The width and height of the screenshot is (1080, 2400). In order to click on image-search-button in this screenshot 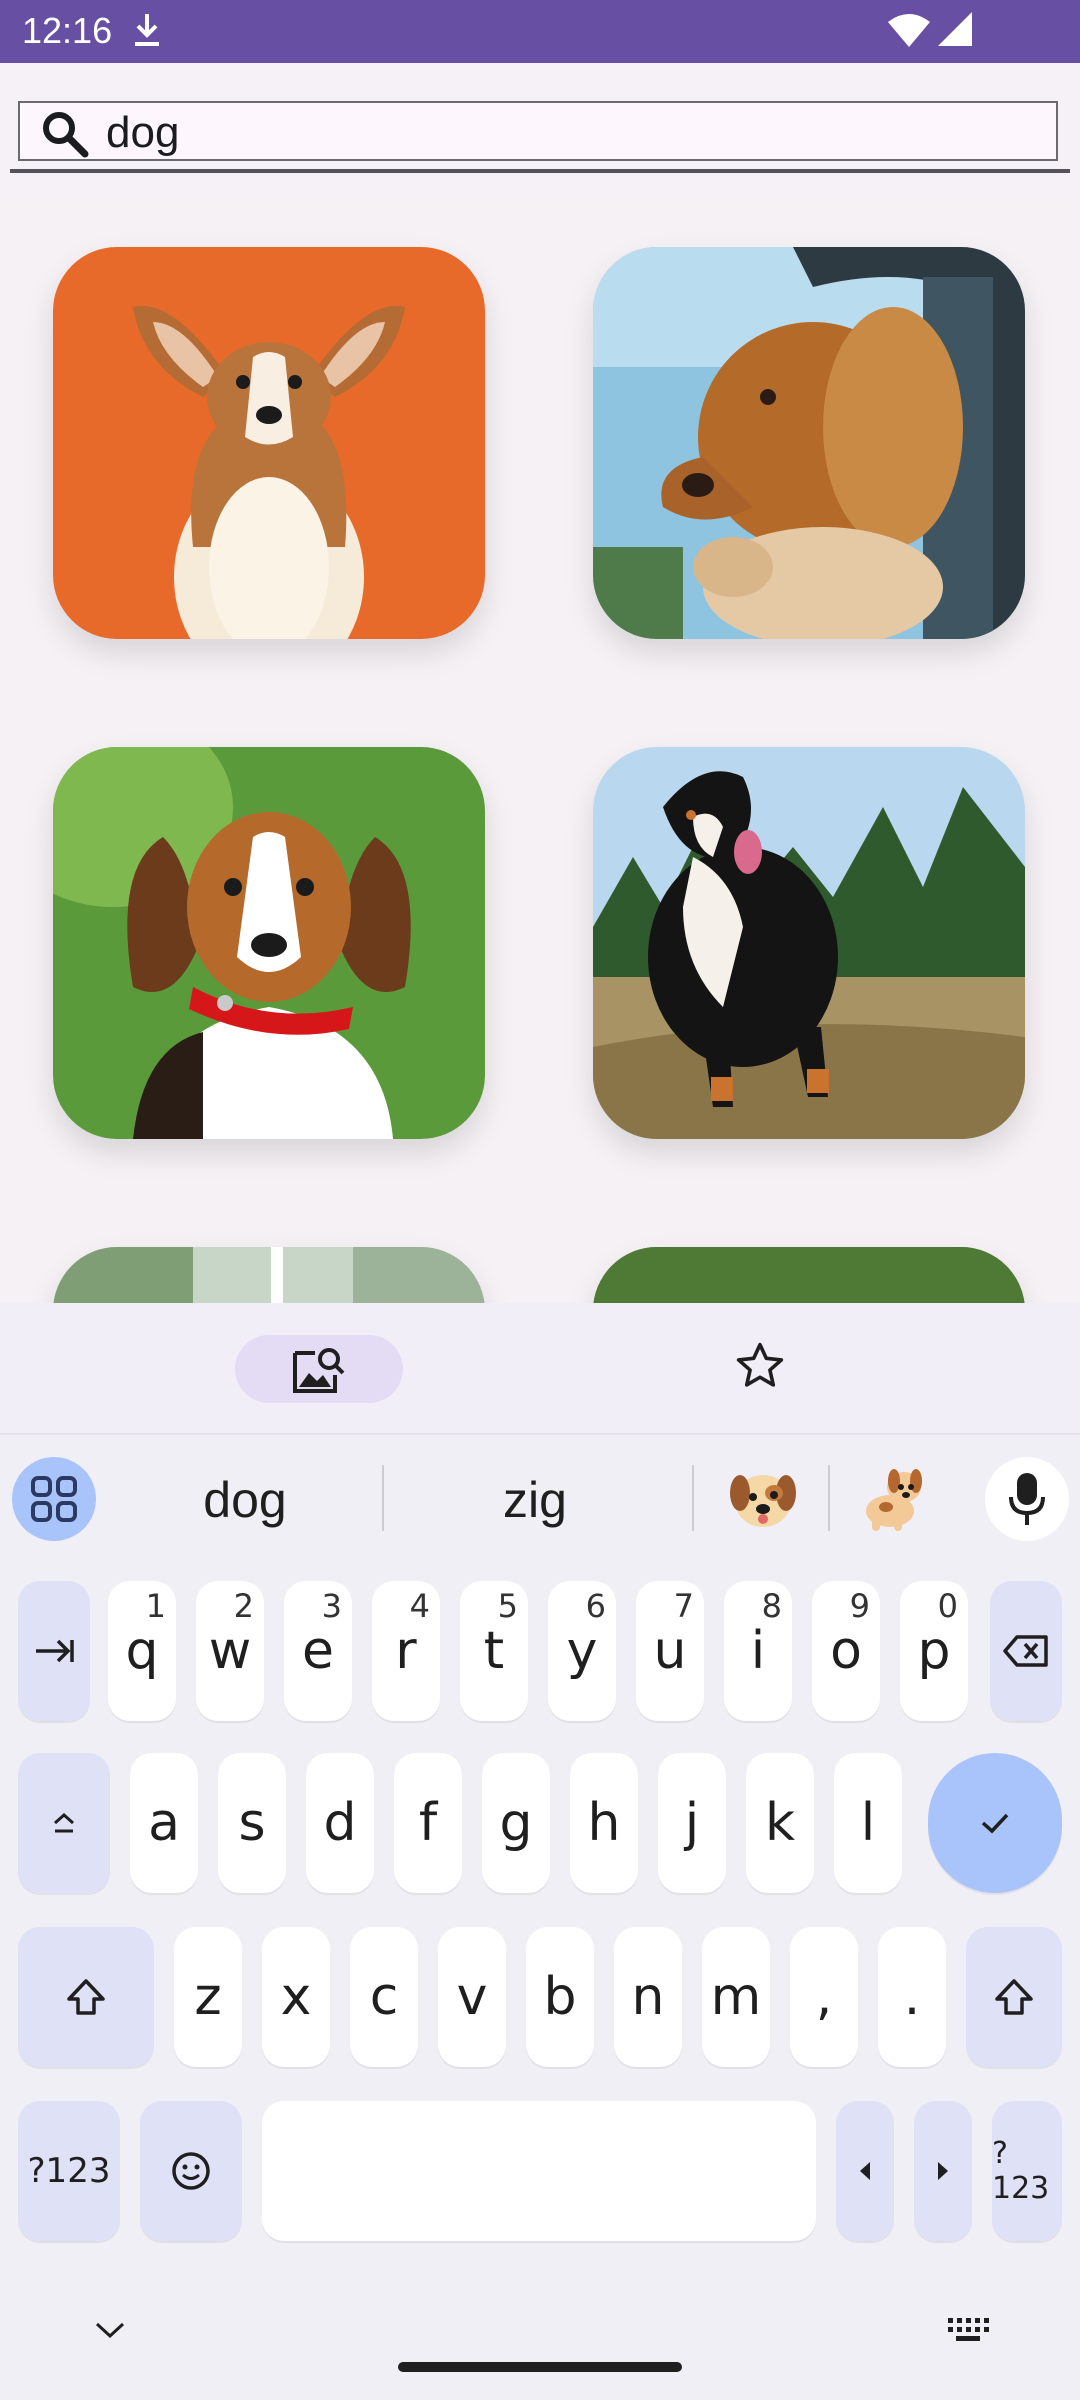, I will do `click(319, 1369)`.